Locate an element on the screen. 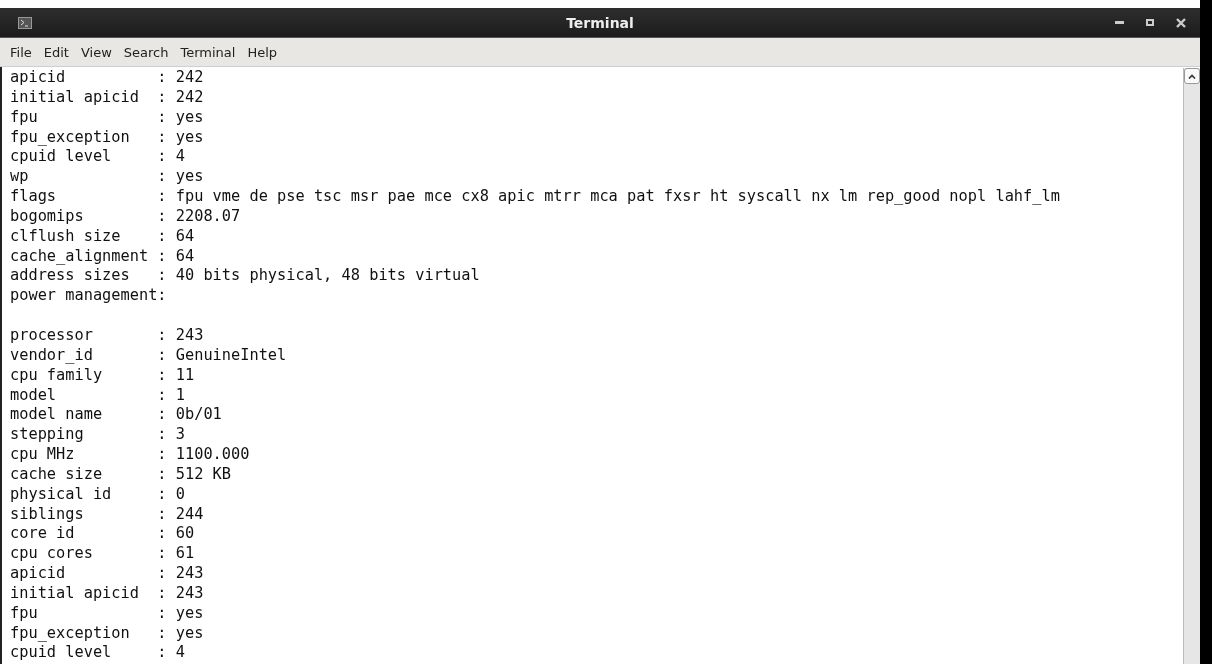 The image size is (1212, 664). terminal-line: initial apicid : 242 is located at coordinates (107, 97).